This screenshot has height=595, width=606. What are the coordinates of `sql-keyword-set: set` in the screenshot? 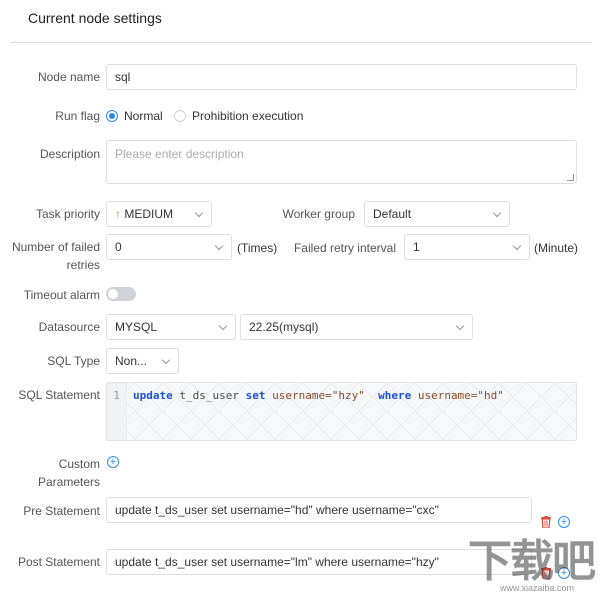 It's located at (255, 395).